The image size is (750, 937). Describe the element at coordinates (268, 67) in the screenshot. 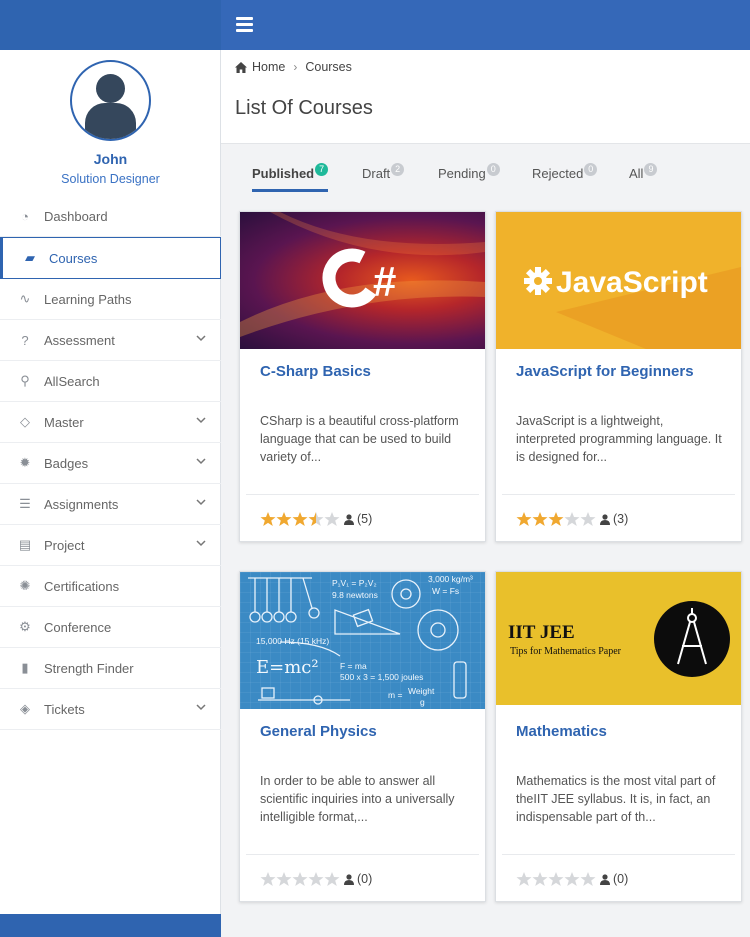

I see `breadcrumb-home: Home` at that location.